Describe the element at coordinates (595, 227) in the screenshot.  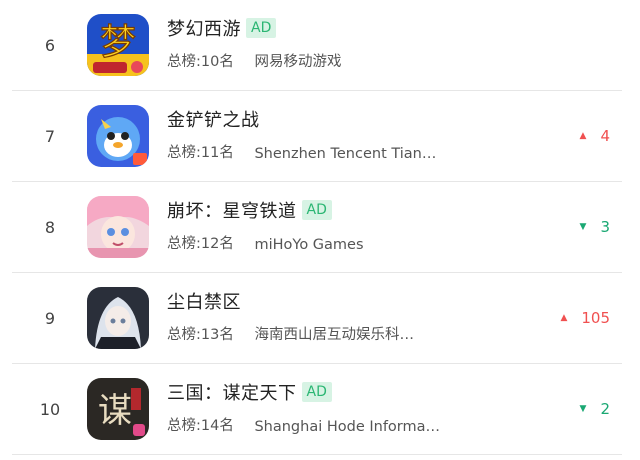
I see `rank-change: ▼ 3` at that location.